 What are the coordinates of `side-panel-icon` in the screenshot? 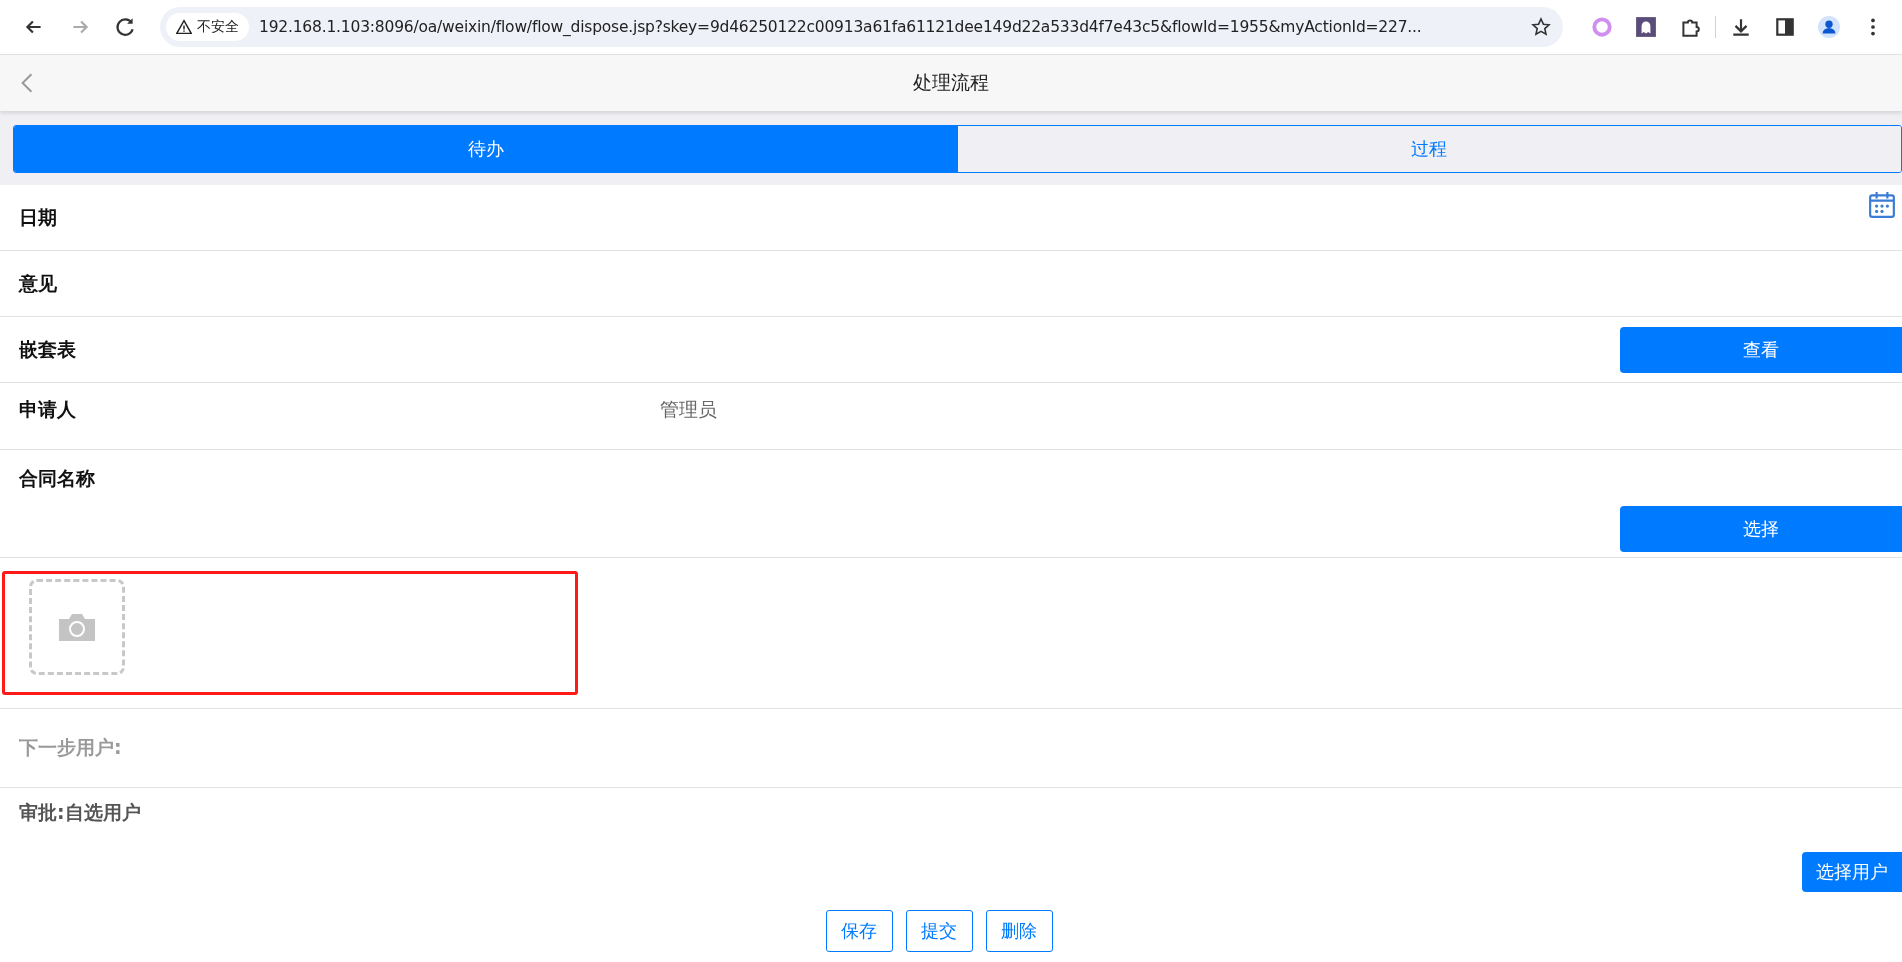 It's located at (1785, 27).